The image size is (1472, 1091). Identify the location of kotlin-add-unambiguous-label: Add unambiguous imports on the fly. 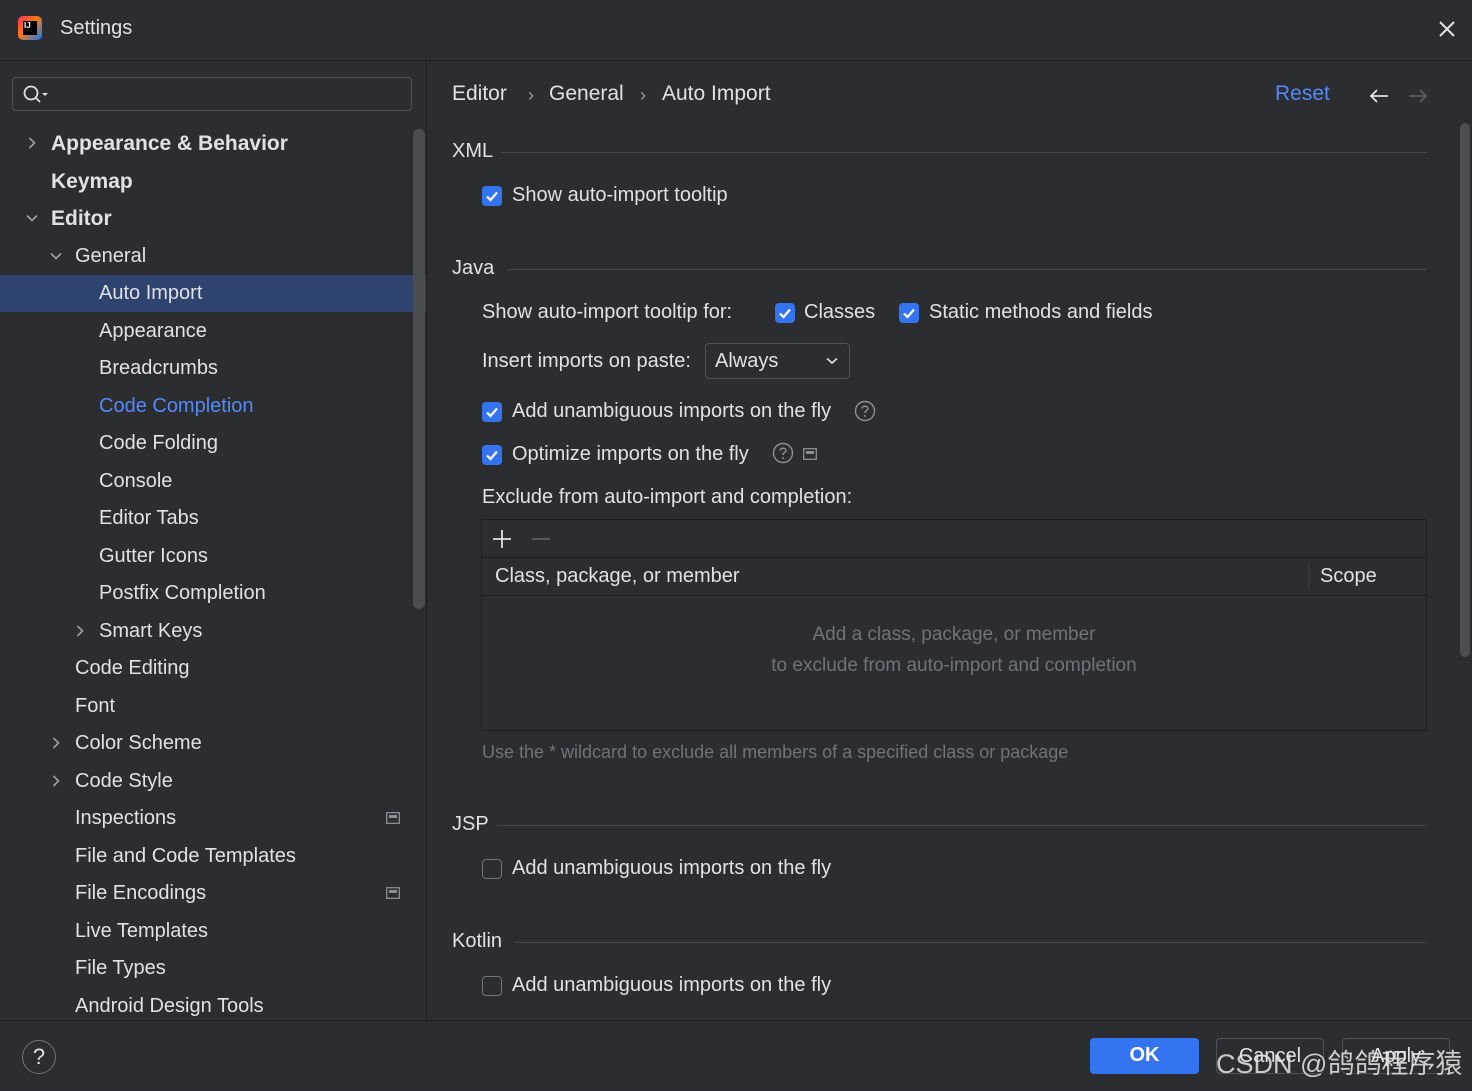
(672, 985).